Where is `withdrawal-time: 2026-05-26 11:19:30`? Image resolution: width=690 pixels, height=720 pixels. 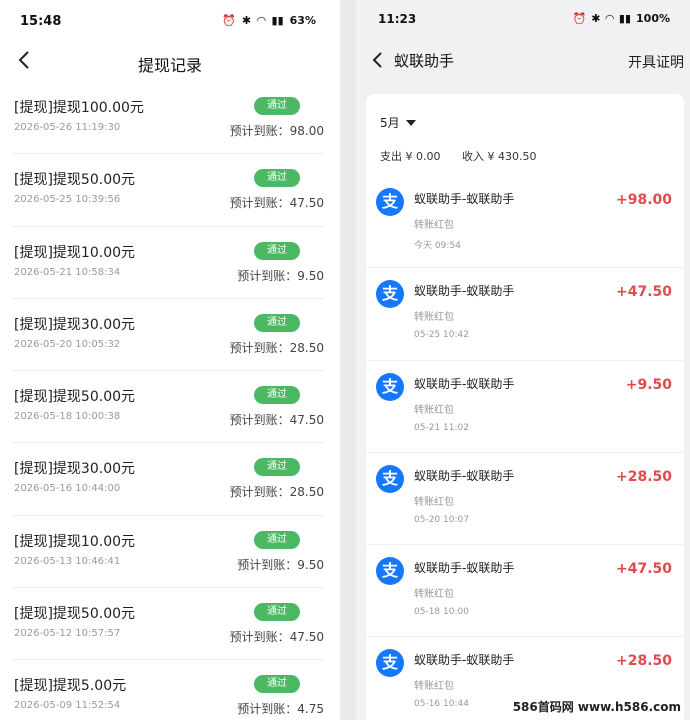
withdrawal-time: 2026-05-26 11:19:30 is located at coordinates (67, 127).